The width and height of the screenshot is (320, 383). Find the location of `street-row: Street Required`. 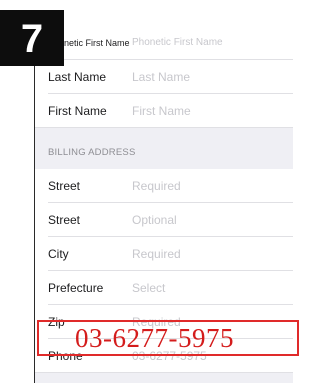

street-row: Street Required is located at coordinates (164, 186).